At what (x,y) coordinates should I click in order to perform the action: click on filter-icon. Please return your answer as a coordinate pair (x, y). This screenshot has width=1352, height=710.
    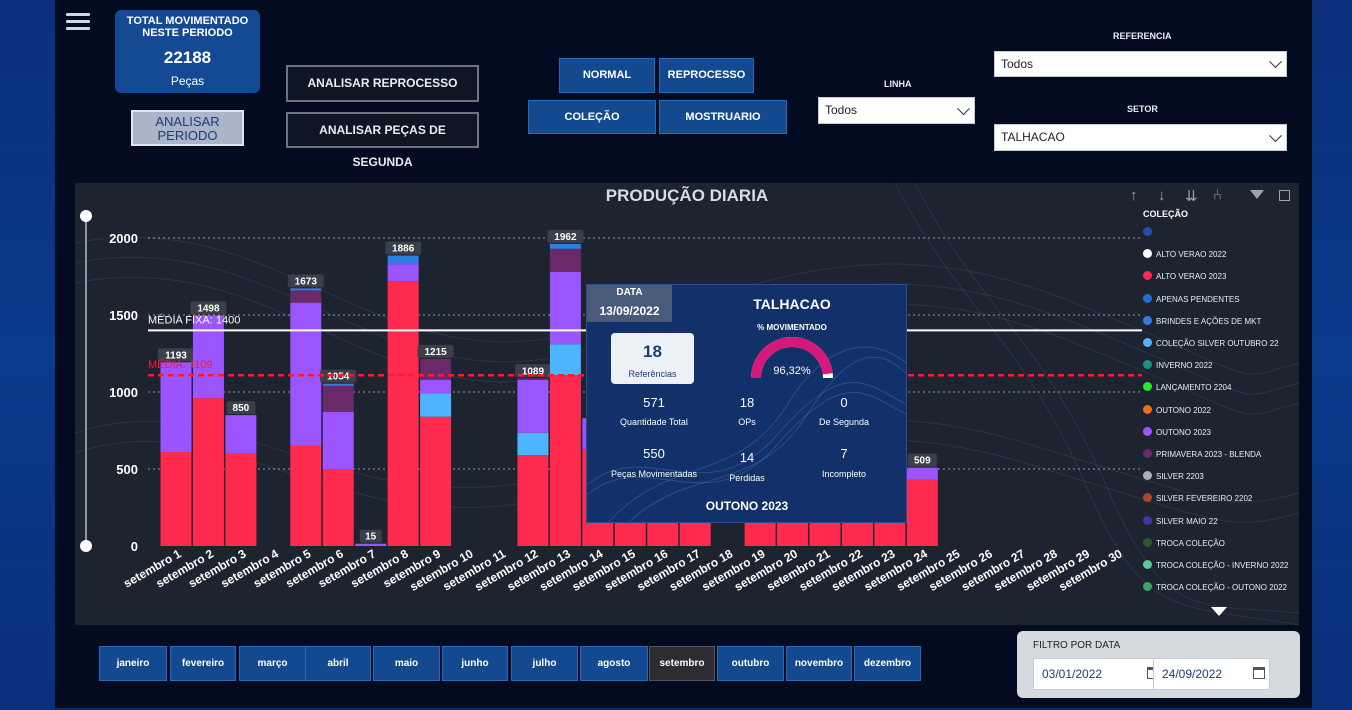
    Looking at the image, I should click on (1257, 194).